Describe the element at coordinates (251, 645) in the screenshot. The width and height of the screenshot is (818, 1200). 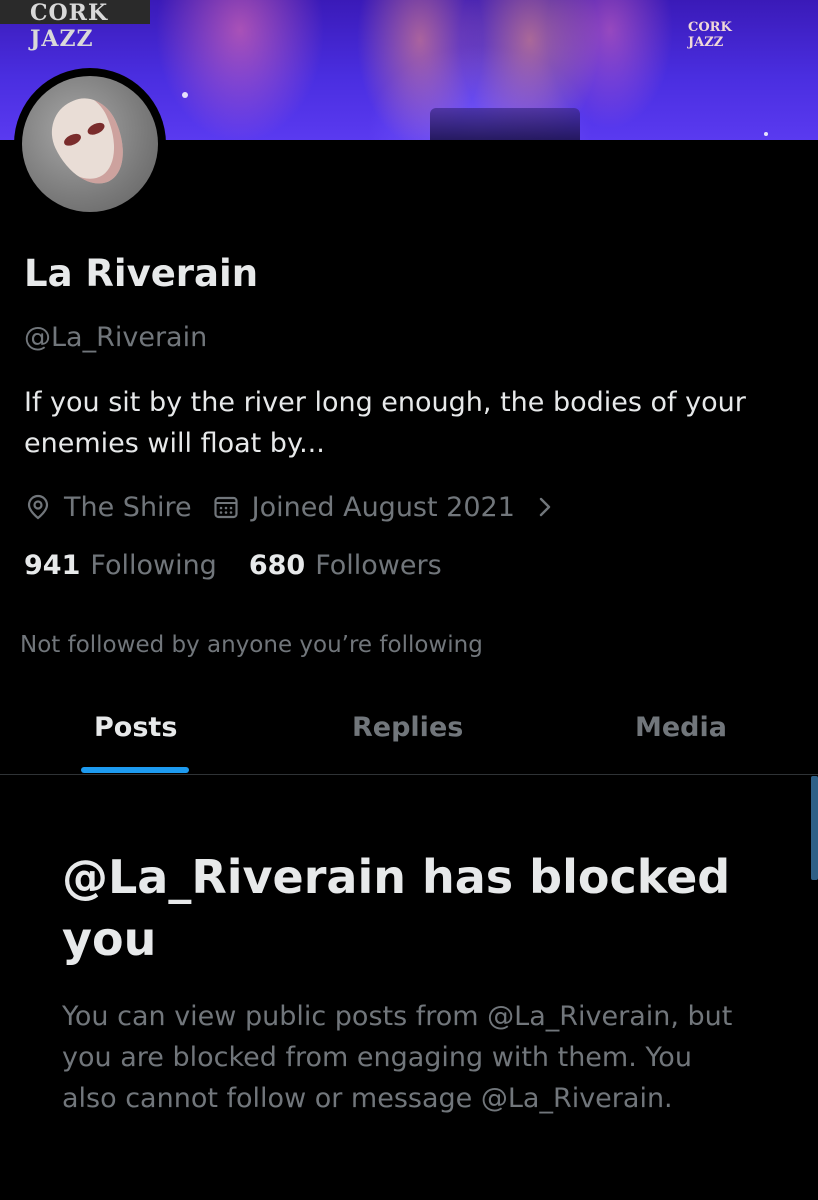
I see `not-followed-notice: Not followed by anyone you’re following` at that location.